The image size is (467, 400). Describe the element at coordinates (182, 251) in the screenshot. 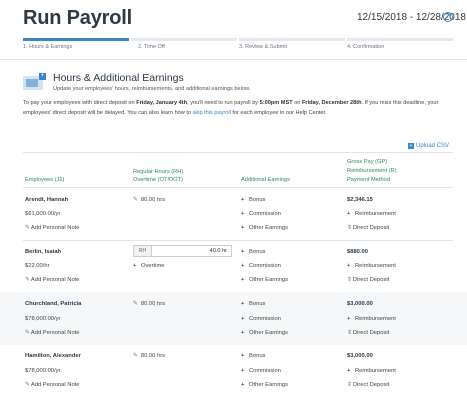

I see `regular-hours-input: RH 40.0 hr` at that location.